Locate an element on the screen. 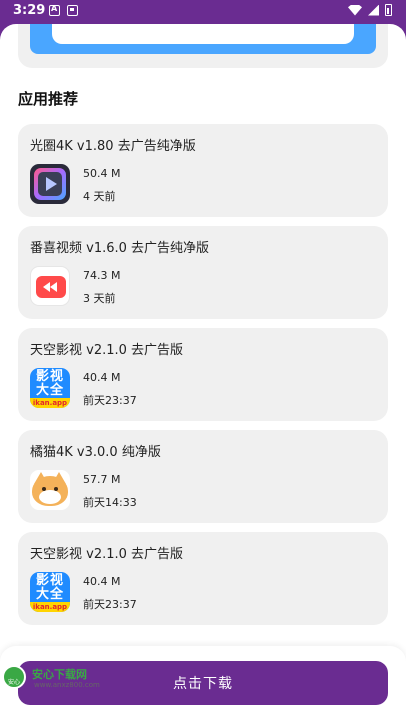  guangquan-app-icon is located at coordinates (50, 184).